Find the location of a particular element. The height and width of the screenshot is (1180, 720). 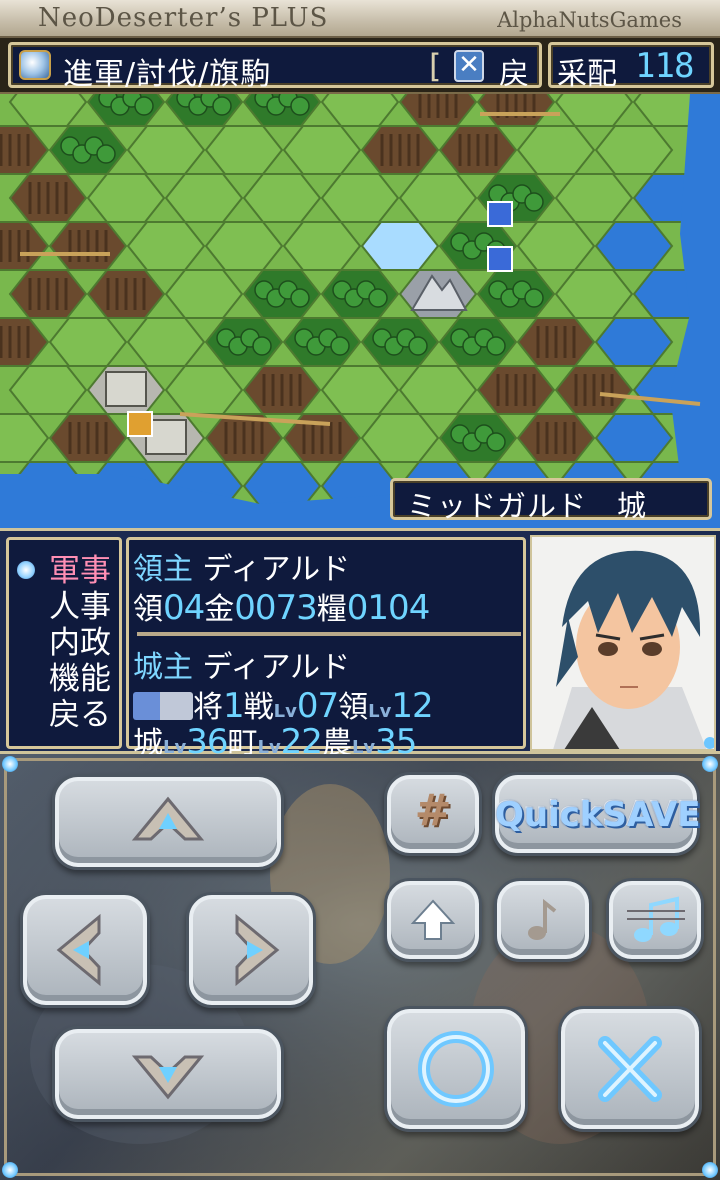

castle-icon is located at coordinates (126, 389).